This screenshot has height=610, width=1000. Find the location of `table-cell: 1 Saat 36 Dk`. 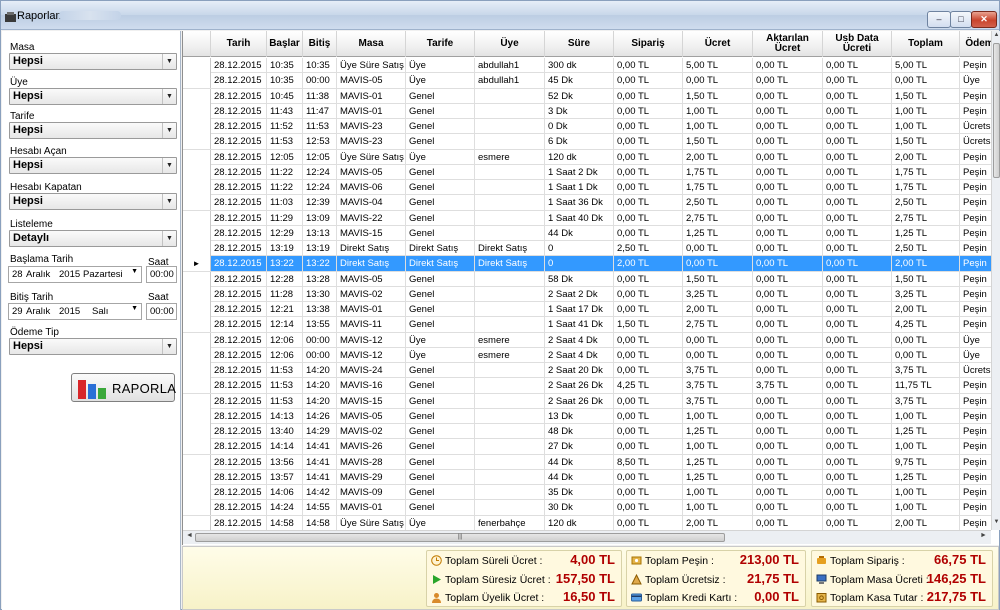

table-cell: 1 Saat 36 Dk is located at coordinates (579, 203).